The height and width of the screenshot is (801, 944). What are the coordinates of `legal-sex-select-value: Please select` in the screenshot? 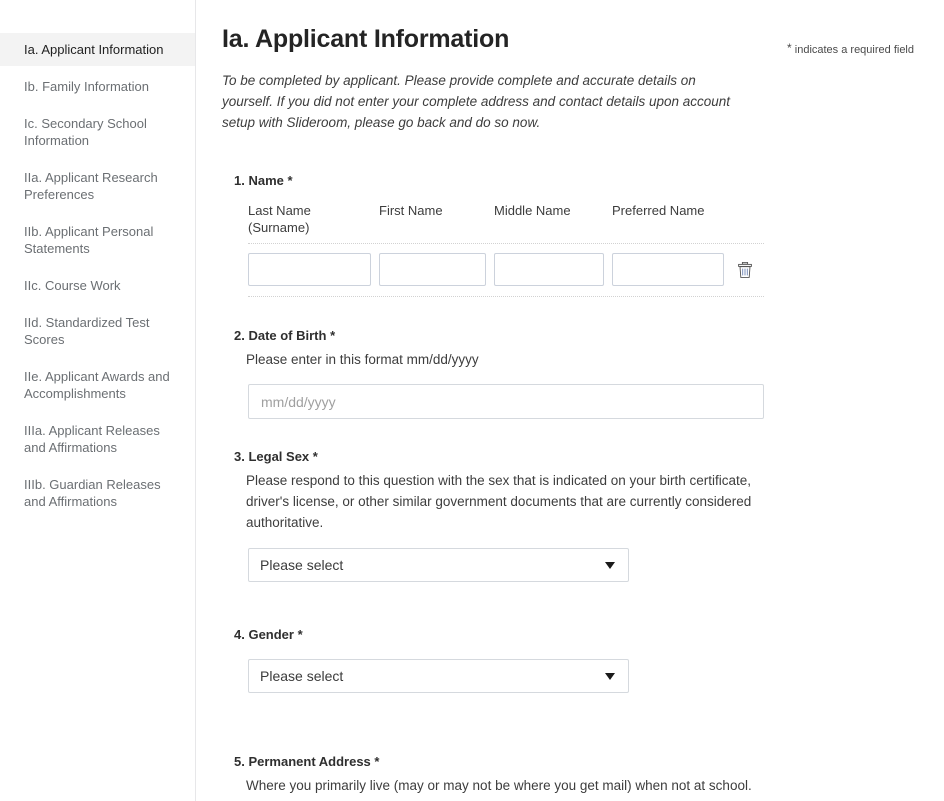 It's located at (302, 565).